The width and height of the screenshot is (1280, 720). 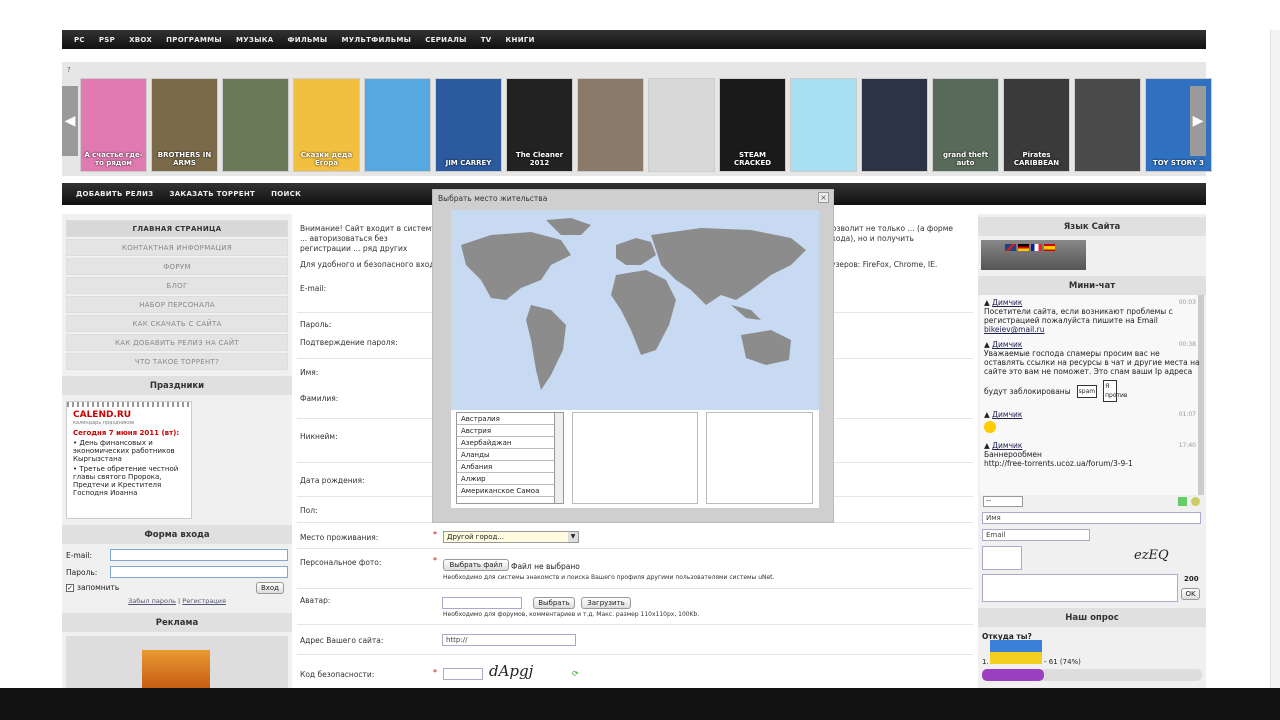 What do you see at coordinates (286, 194) in the screenshot?
I see `second-nav-item: ПОИСК` at bounding box center [286, 194].